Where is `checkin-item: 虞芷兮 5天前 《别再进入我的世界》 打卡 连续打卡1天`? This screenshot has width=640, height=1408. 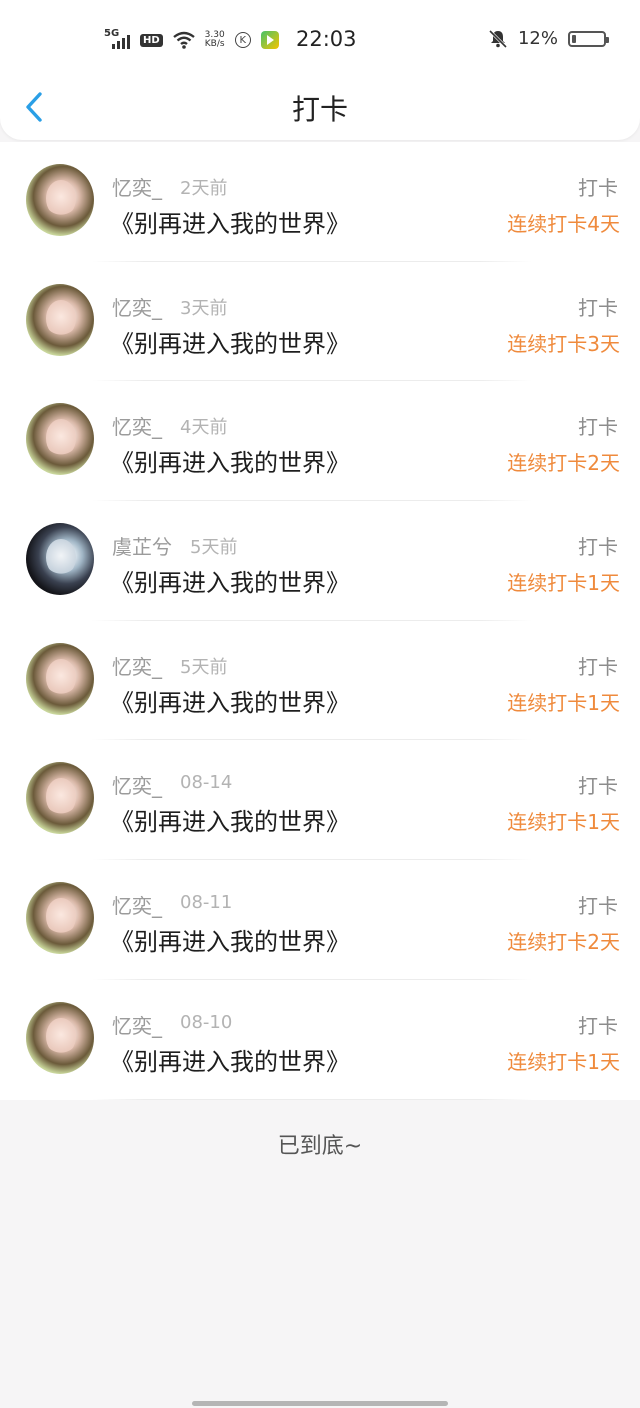
checkin-item: 虞芷兮 5天前 《别再进入我的世界》 打卡 连续打卡1天 is located at coordinates (320, 561).